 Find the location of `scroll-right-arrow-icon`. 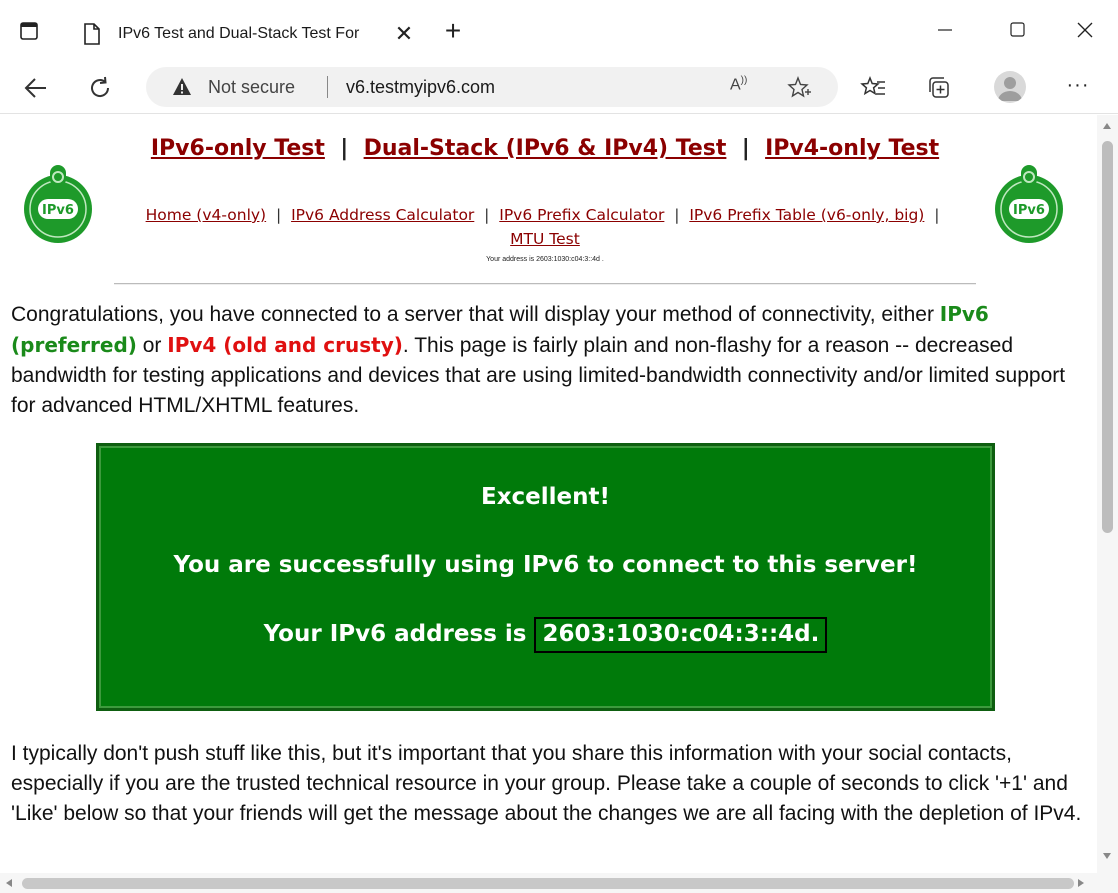

scroll-right-arrow-icon is located at coordinates (1081, 883).